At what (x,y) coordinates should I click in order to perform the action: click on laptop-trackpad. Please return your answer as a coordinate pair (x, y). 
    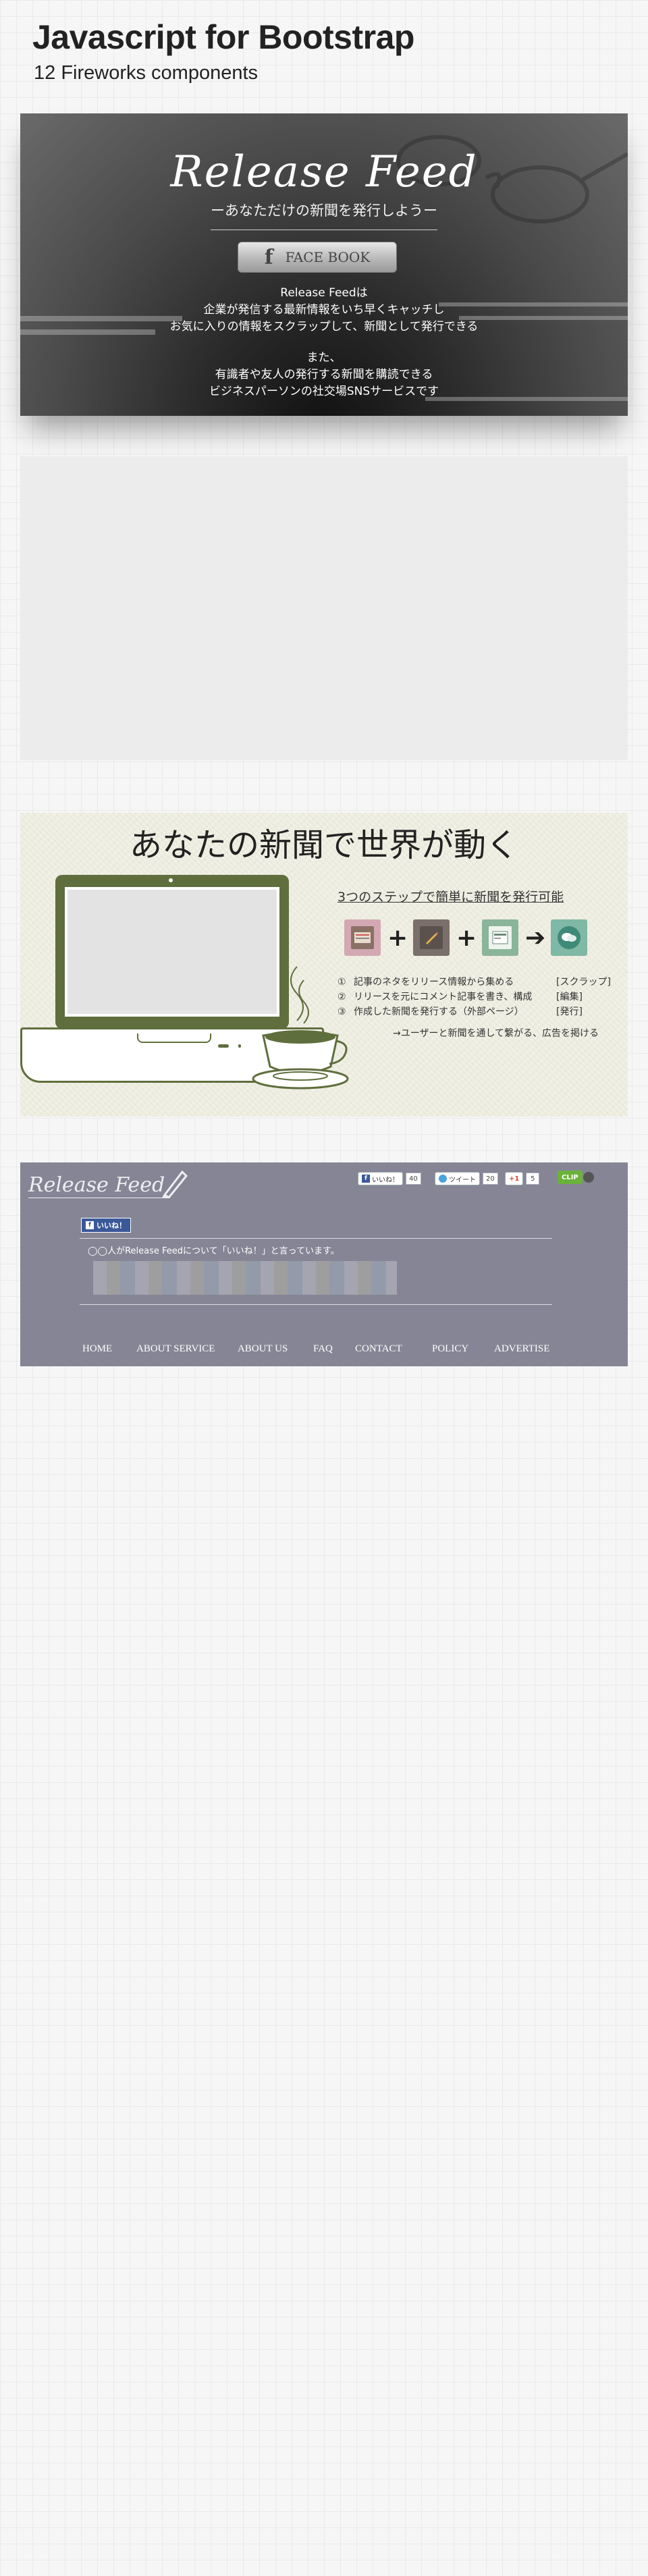
    Looking at the image, I should click on (174, 1038).